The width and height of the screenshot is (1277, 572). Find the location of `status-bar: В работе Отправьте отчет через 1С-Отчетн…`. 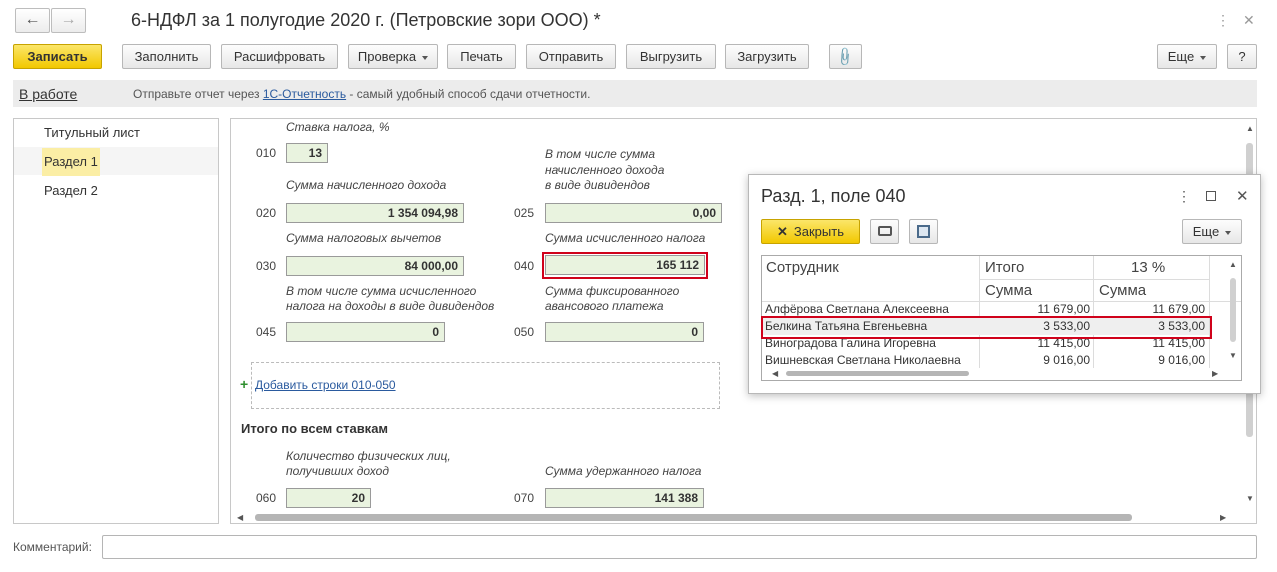

status-bar: В работе Отправьте отчет через 1С-Отчетн… is located at coordinates (635, 93).